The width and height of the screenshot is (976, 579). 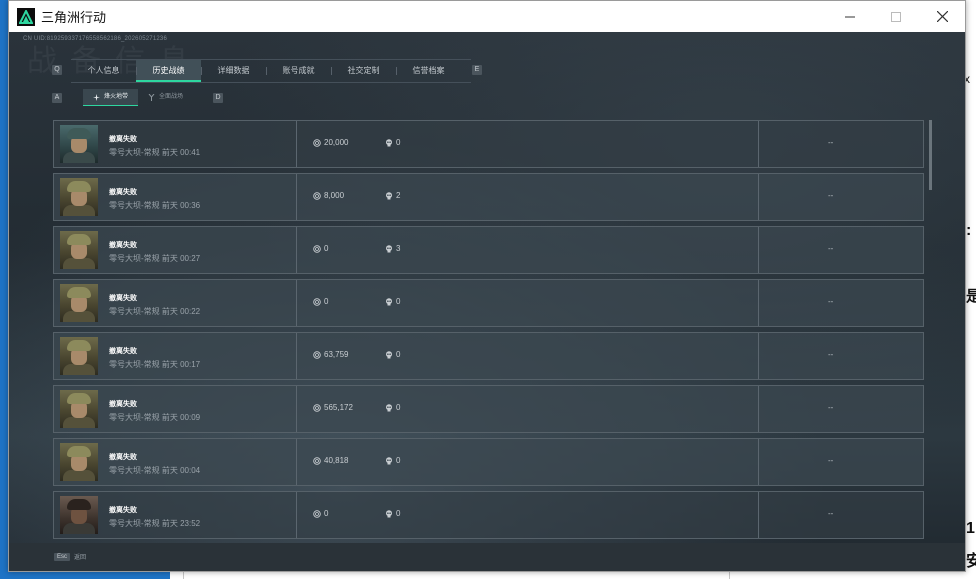 I want to click on match-row: 撤离失败 零号大坝-常规 前天 00:09 565,172 0 --, so click(x=488, y=409).